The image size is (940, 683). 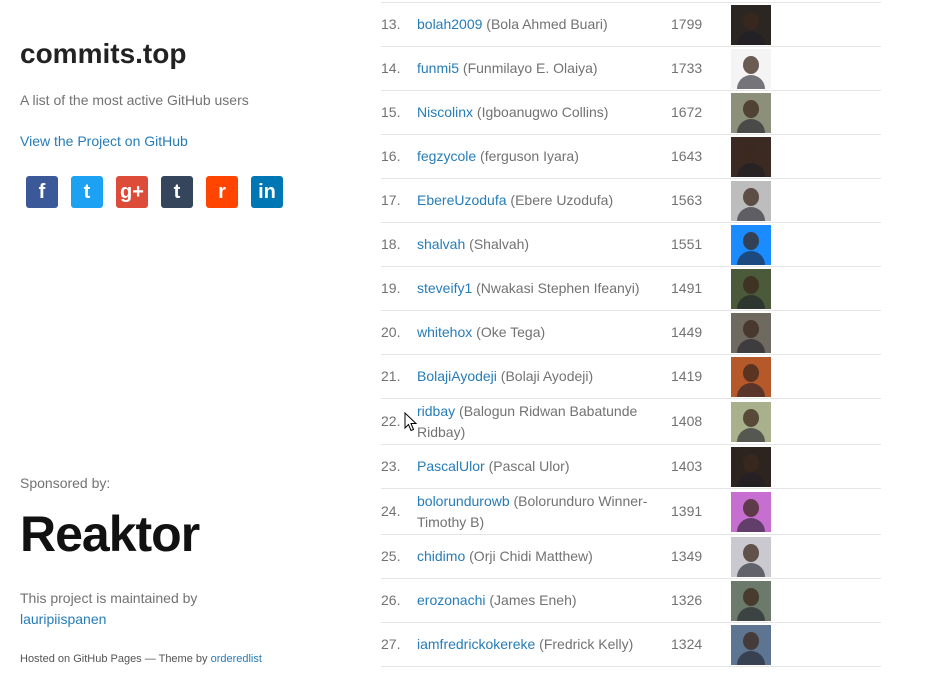 I want to click on user-full-name: (James Eneh), so click(x=533, y=600).